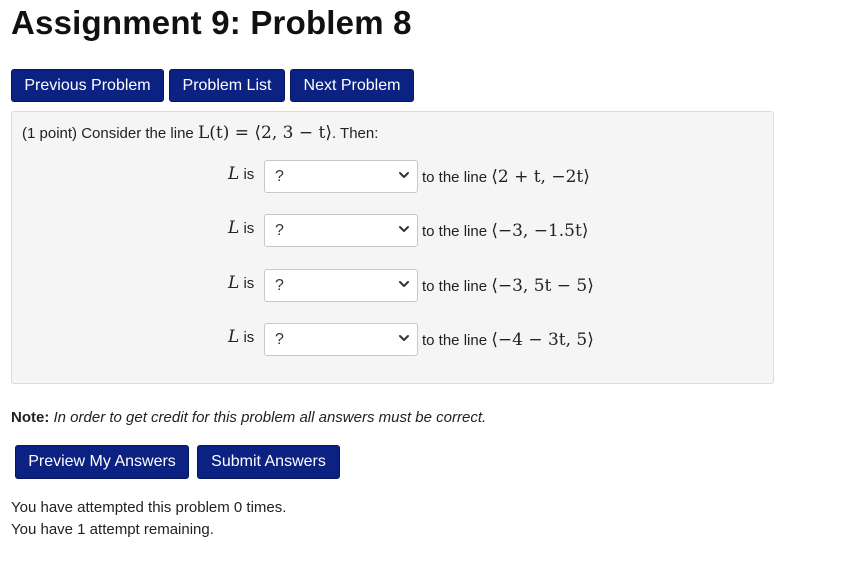 The width and height of the screenshot is (864, 565). What do you see at coordinates (355, 133) in the screenshot?
I see `problem-intro-suffix: . Then:` at bounding box center [355, 133].